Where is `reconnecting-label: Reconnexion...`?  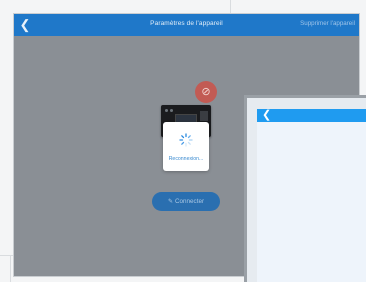
reconnecting-label: Reconnexion... is located at coordinates (186, 159).